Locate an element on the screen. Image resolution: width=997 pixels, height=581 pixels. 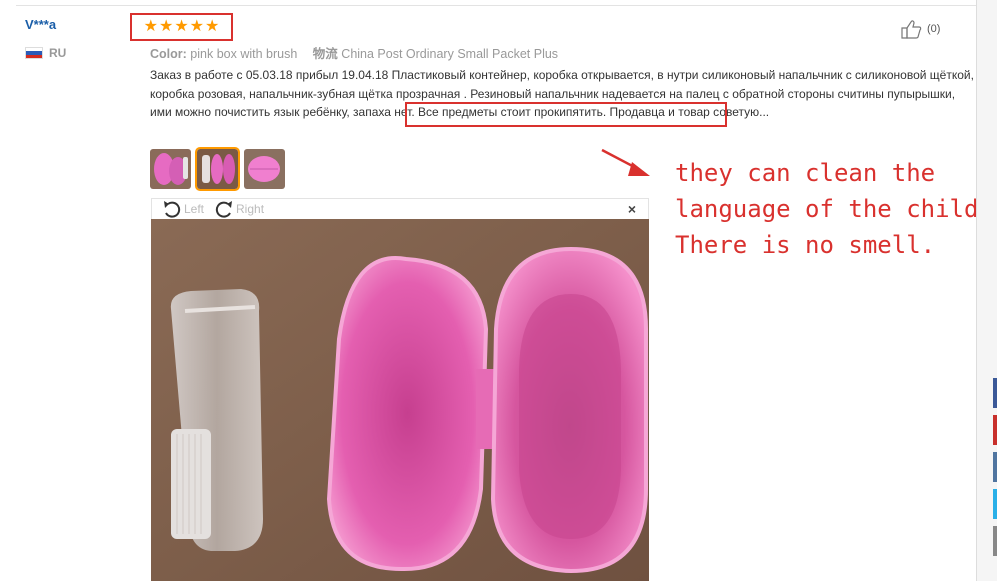
shipping-value: China Post Ordinary Small Packet Plus is located at coordinates (450, 54).